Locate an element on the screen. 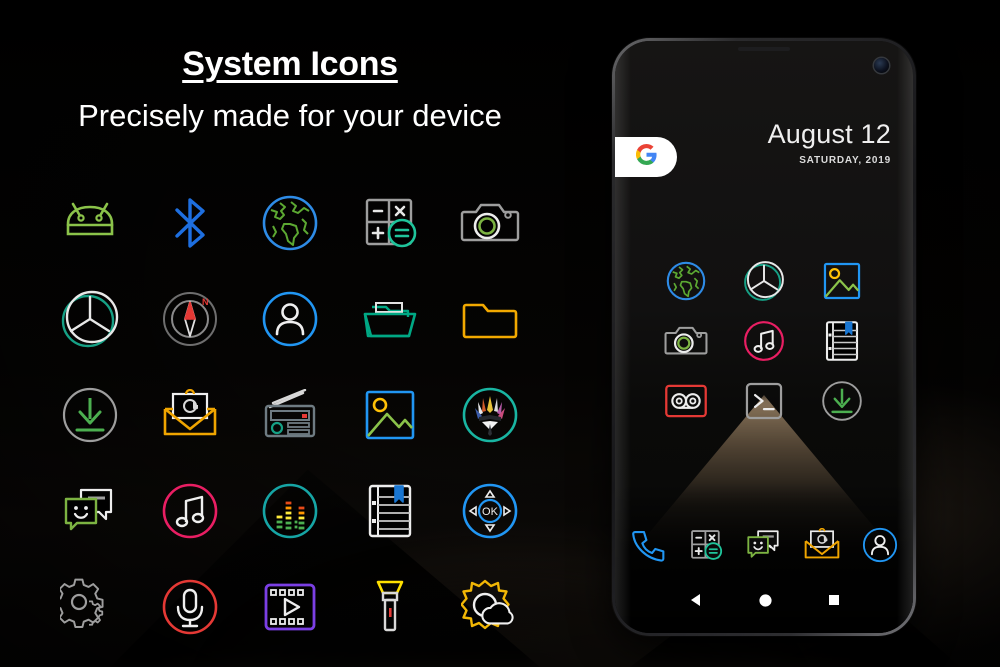 The width and height of the screenshot is (1000, 667). showcase-item-settings is located at coordinates (90, 607).